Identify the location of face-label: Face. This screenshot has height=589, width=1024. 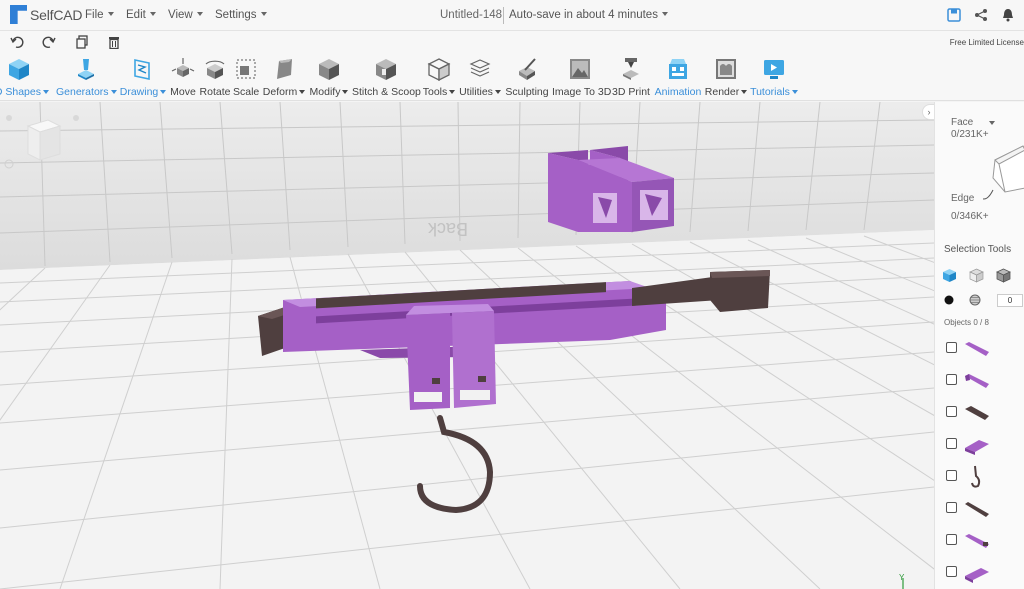
(962, 122).